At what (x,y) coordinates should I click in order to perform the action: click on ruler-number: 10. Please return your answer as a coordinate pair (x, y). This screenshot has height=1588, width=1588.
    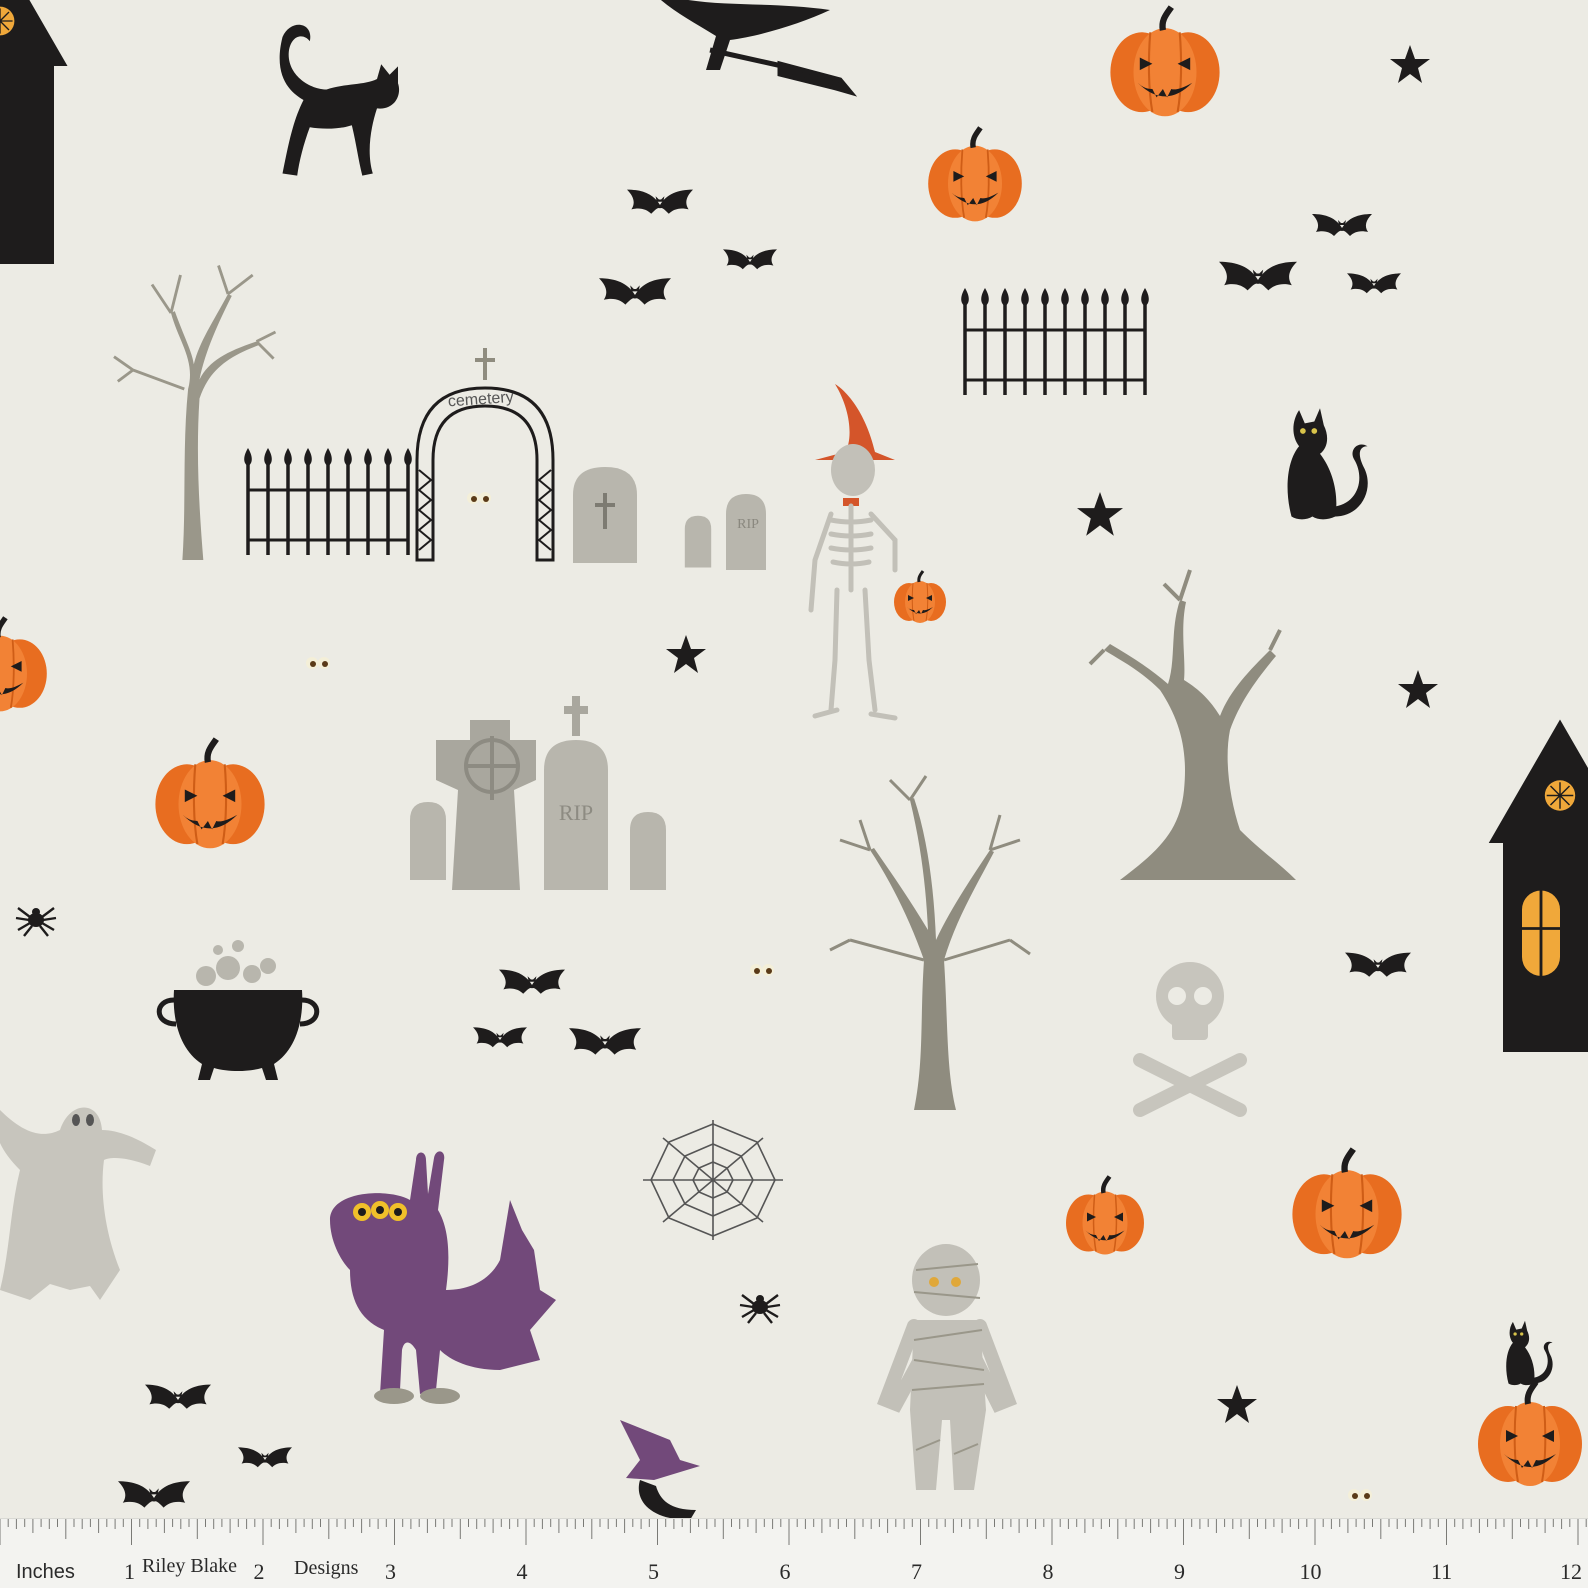
    Looking at the image, I should click on (1310, 1571).